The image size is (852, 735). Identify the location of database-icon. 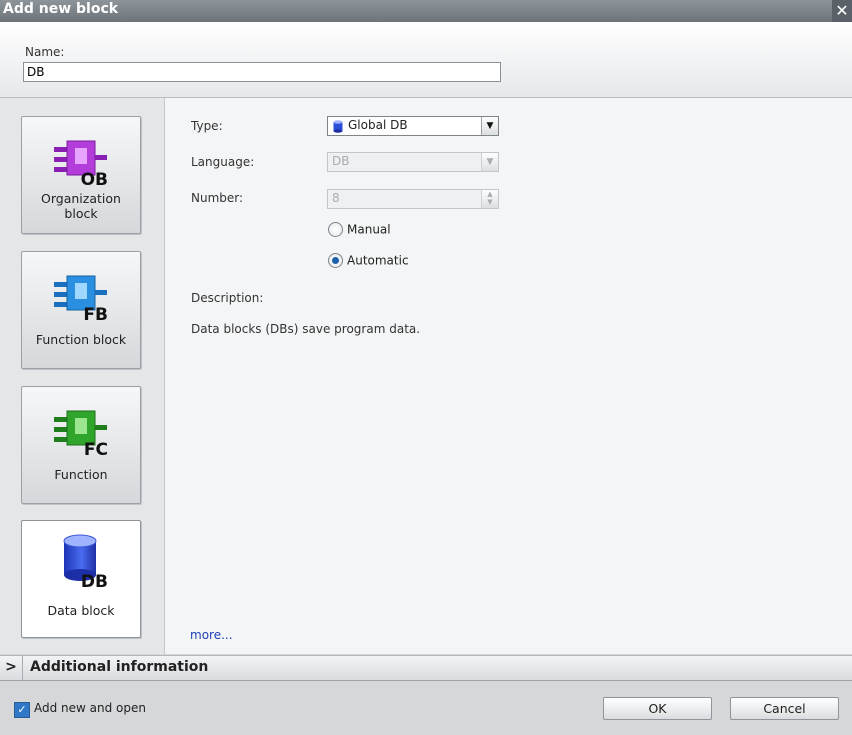
(338, 126).